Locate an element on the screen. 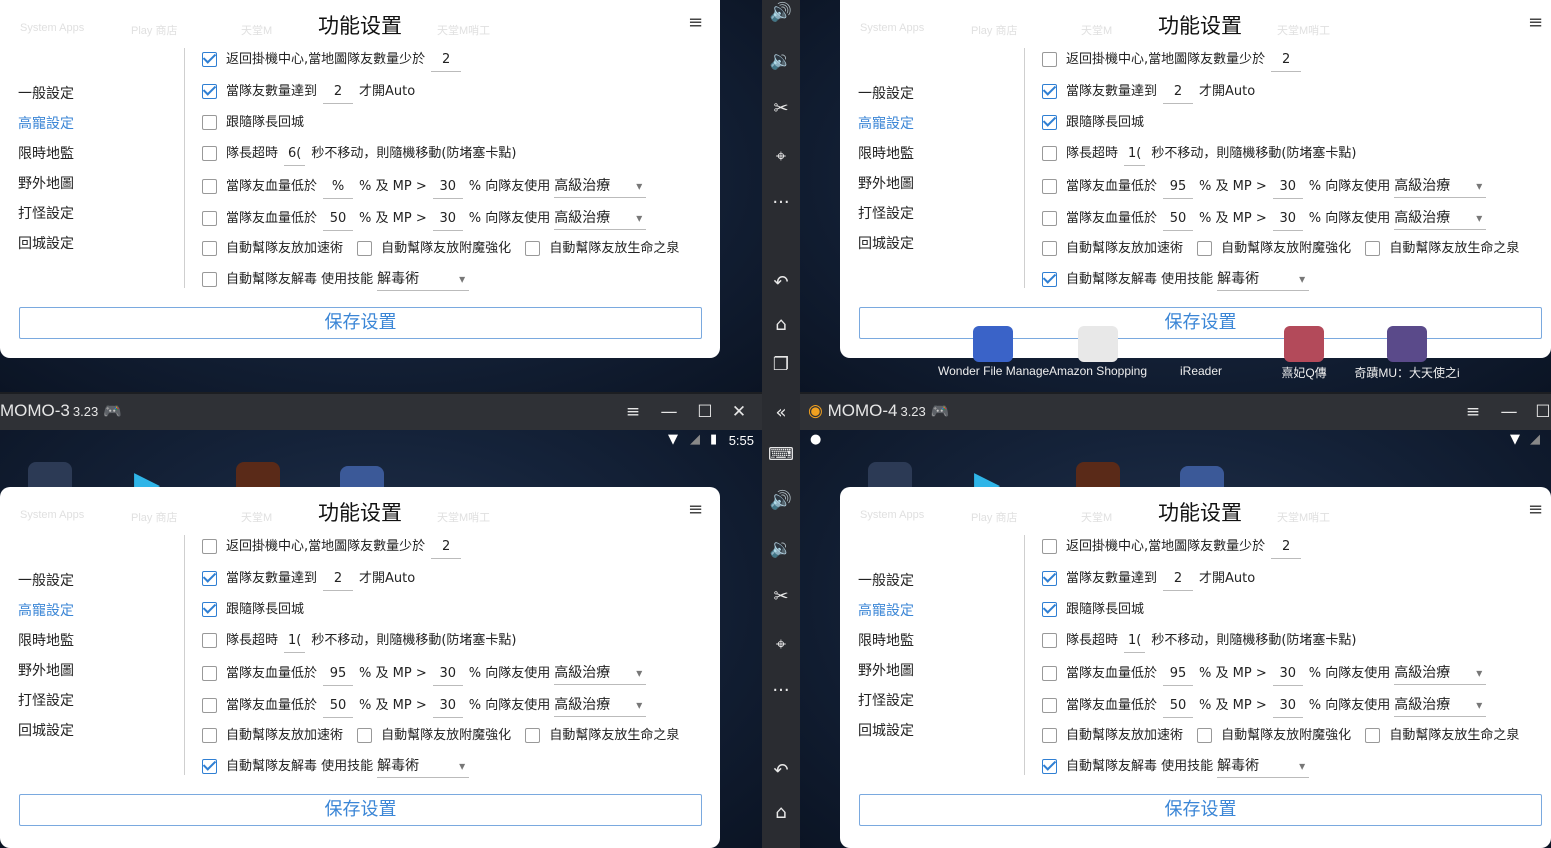  dock-item: 熹妃Q傳 is located at coordinates (1304, 353).